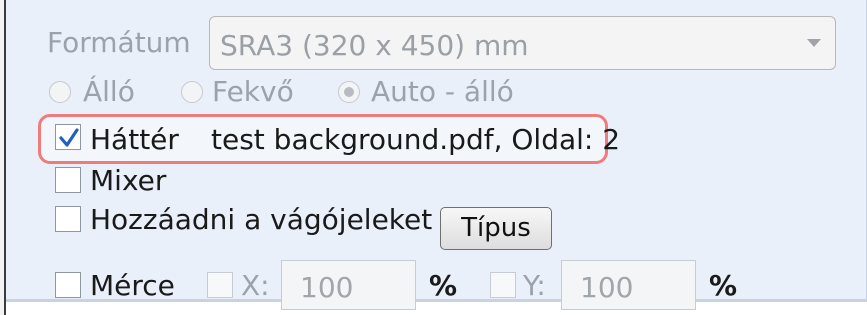 The image size is (867, 315). Describe the element at coordinates (119, 42) in the screenshot. I see `format-label: Formátum` at that location.